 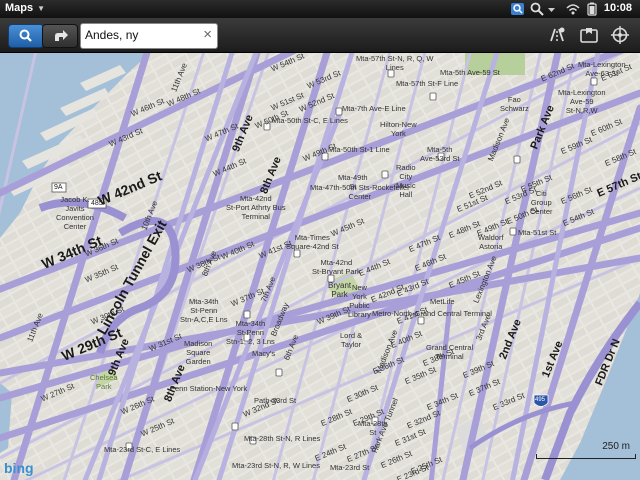 I want to click on scale-label: 250 m, so click(x=616, y=446).